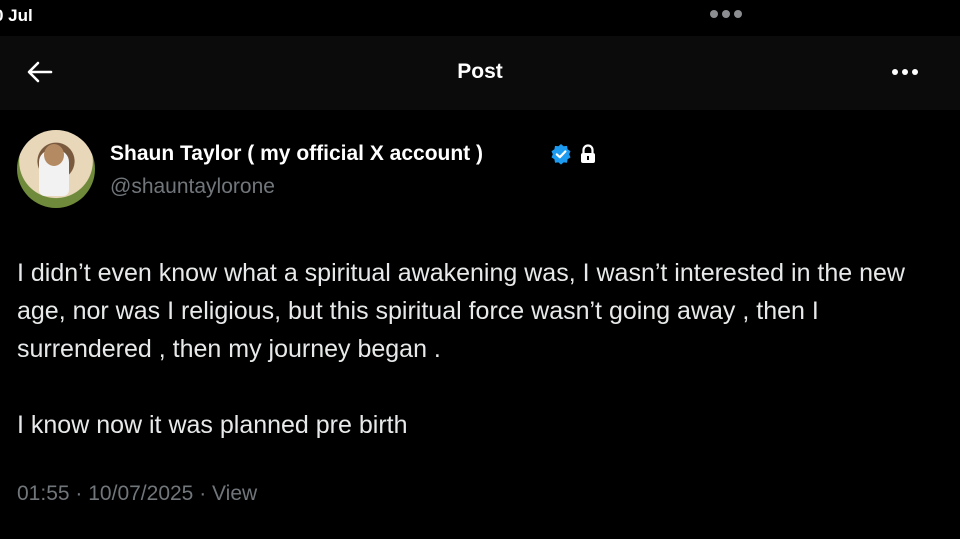 This screenshot has width=960, height=539. I want to click on more-icon, so click(905, 72).